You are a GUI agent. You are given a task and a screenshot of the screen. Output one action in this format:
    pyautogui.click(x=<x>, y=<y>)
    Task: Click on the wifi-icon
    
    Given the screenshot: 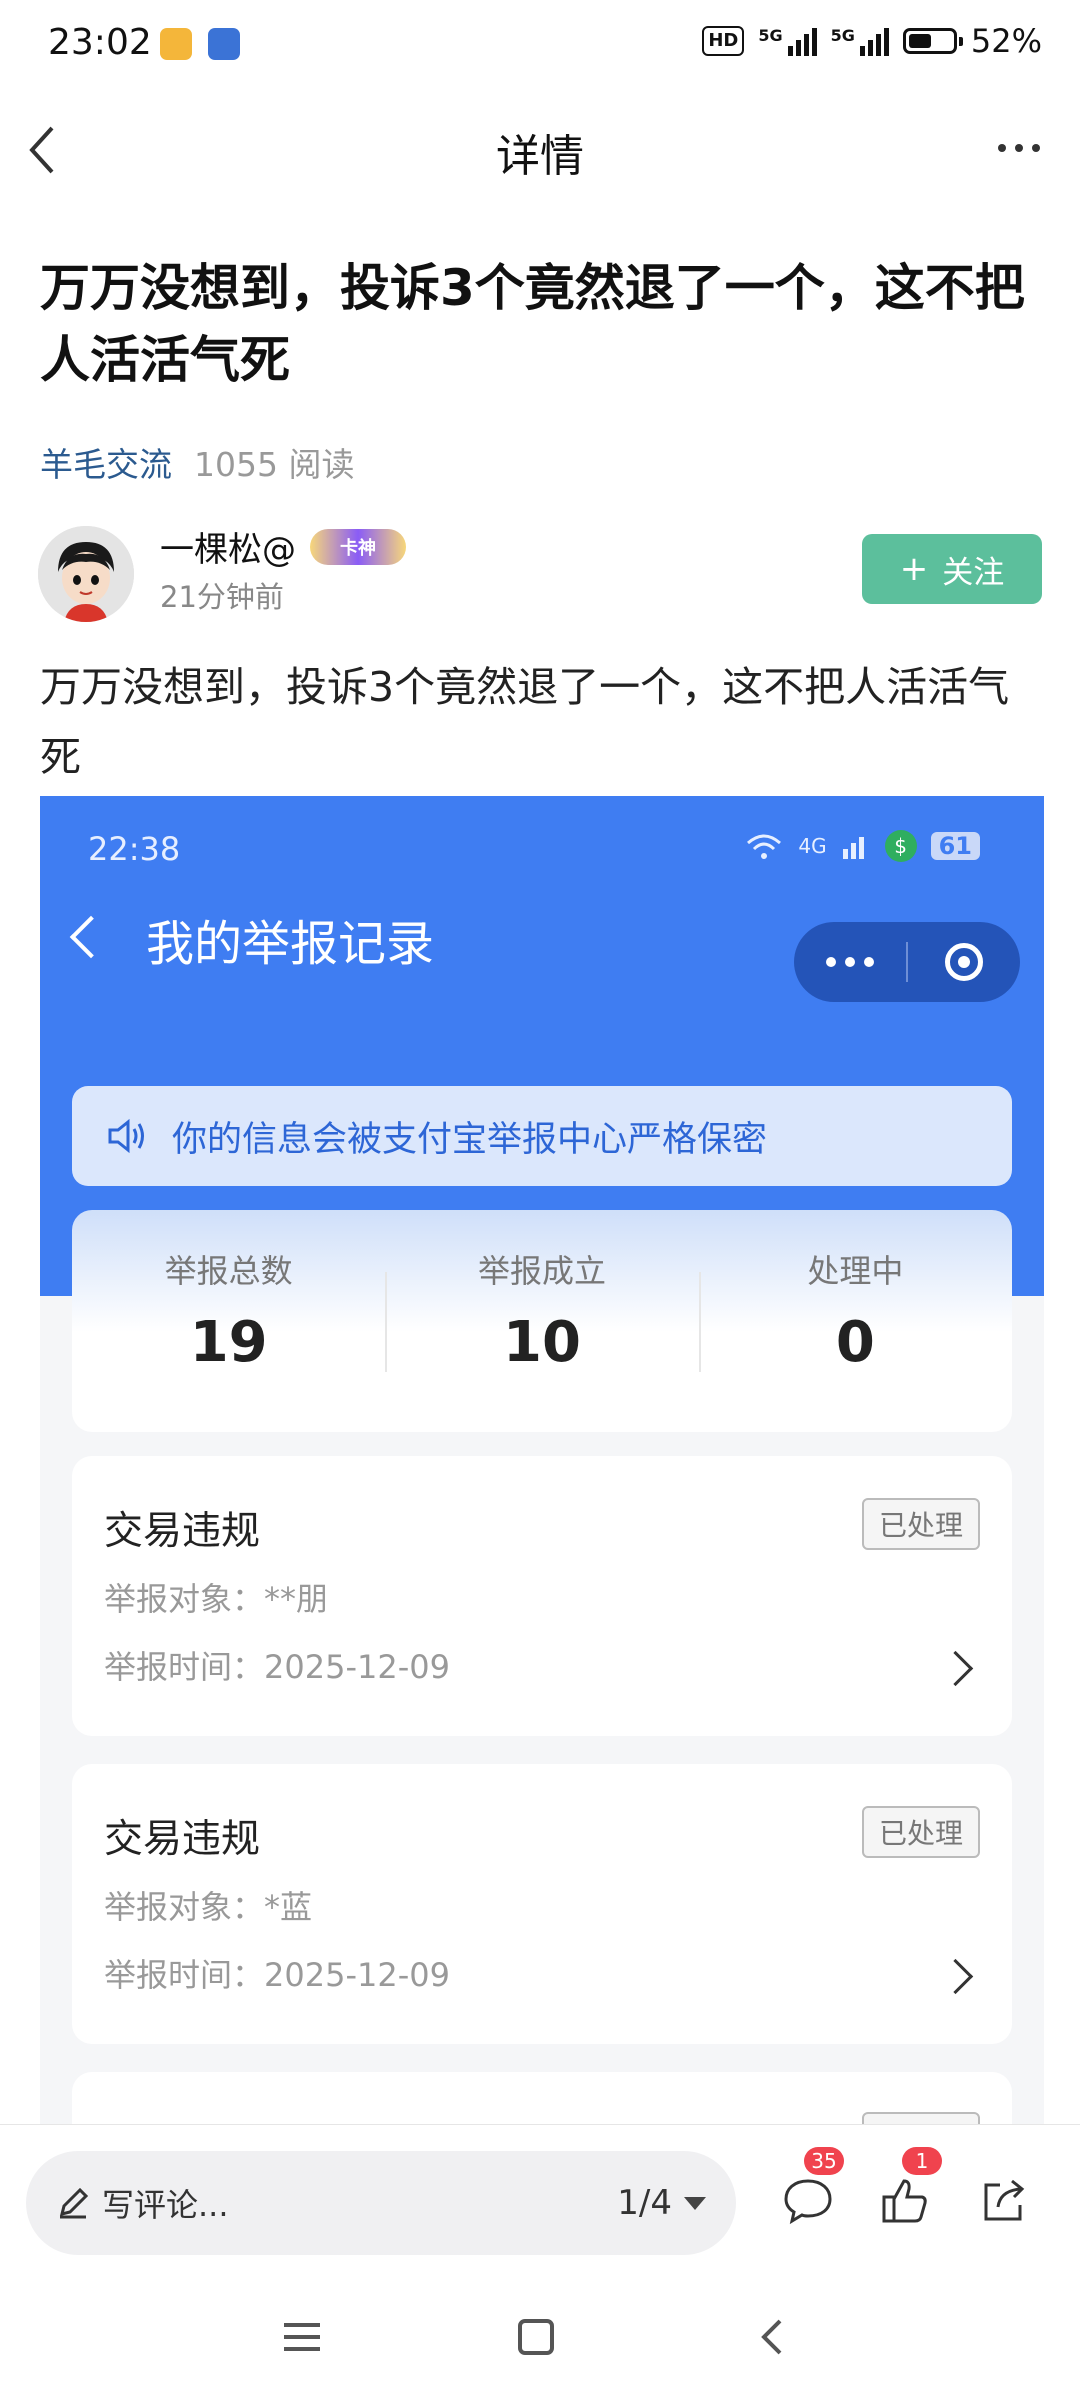 What is the action you would take?
    pyautogui.click(x=764, y=846)
    